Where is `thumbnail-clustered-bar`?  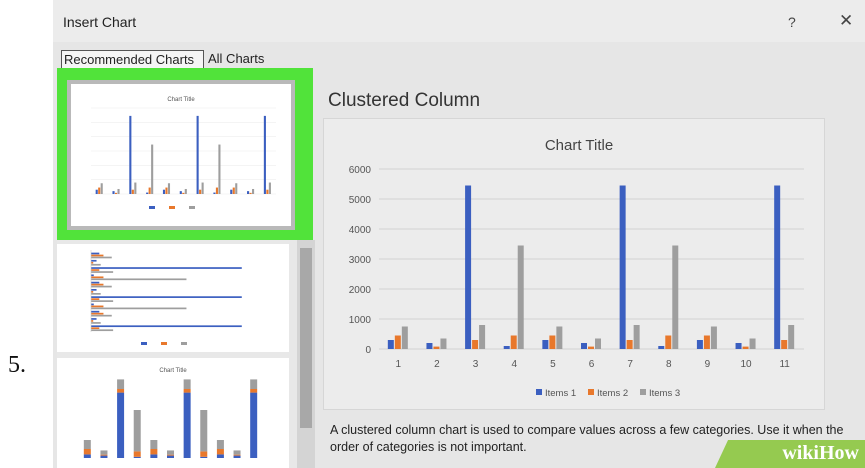
thumbnail-clustered-bar is located at coordinates (173, 298).